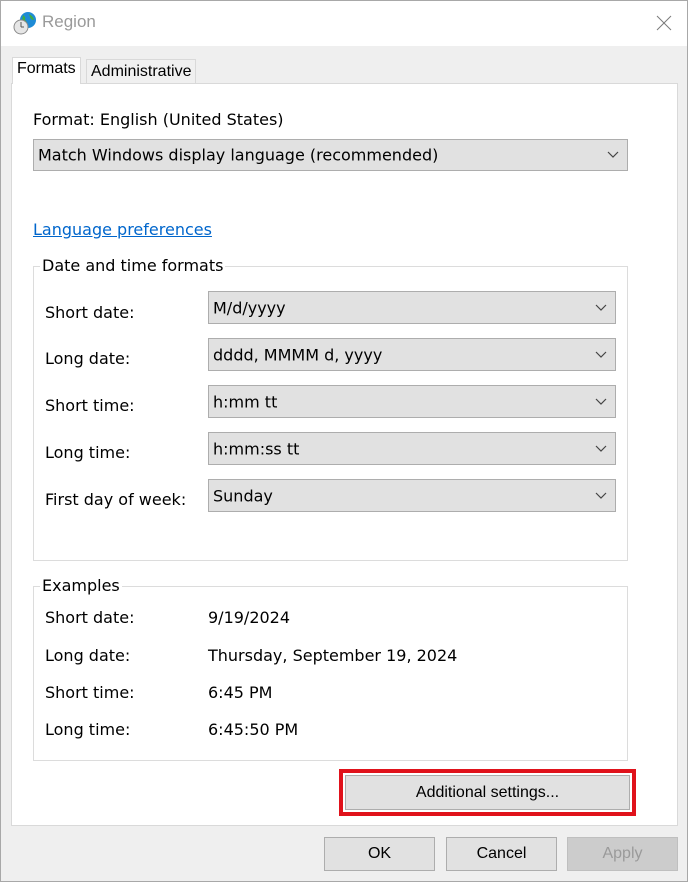 The image size is (688, 882). What do you see at coordinates (122, 229) in the screenshot?
I see `language-preferences-link: Language preferences` at bounding box center [122, 229].